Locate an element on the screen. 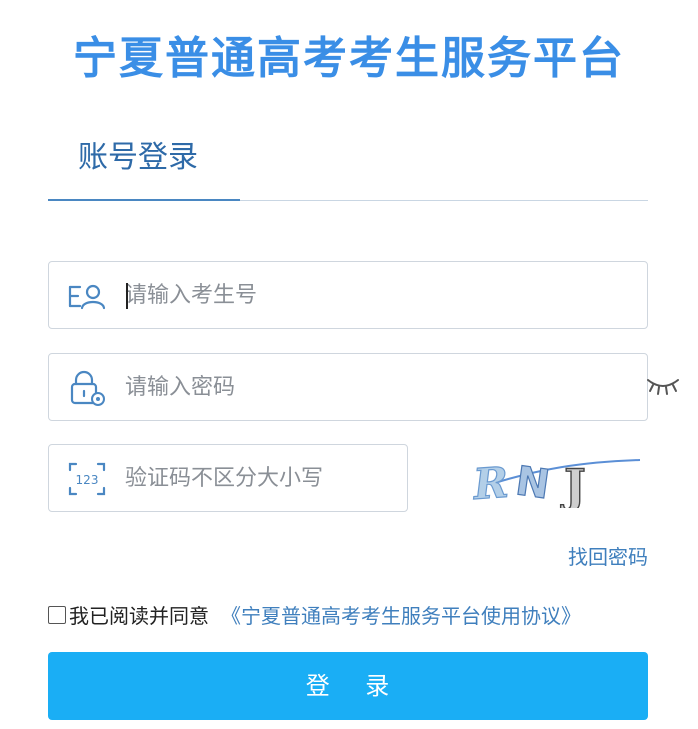 Image resolution: width=698 pixels, height=729 pixels. svg-text: N is located at coordinates (533, 483).